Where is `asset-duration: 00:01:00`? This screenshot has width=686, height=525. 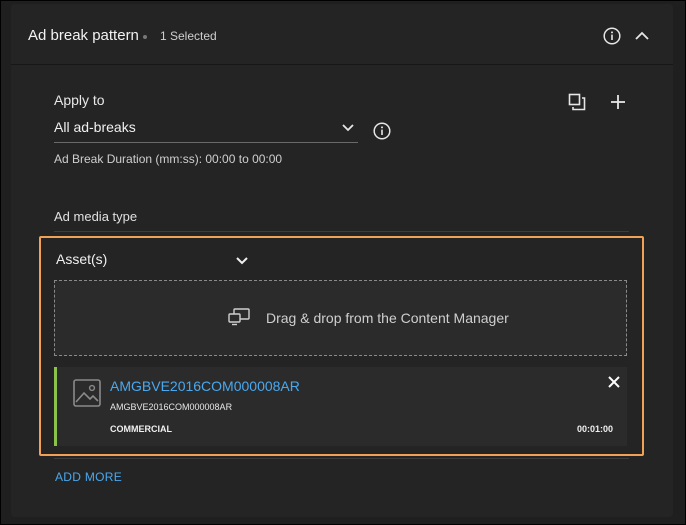 asset-duration: 00:01:00 is located at coordinates (594, 429).